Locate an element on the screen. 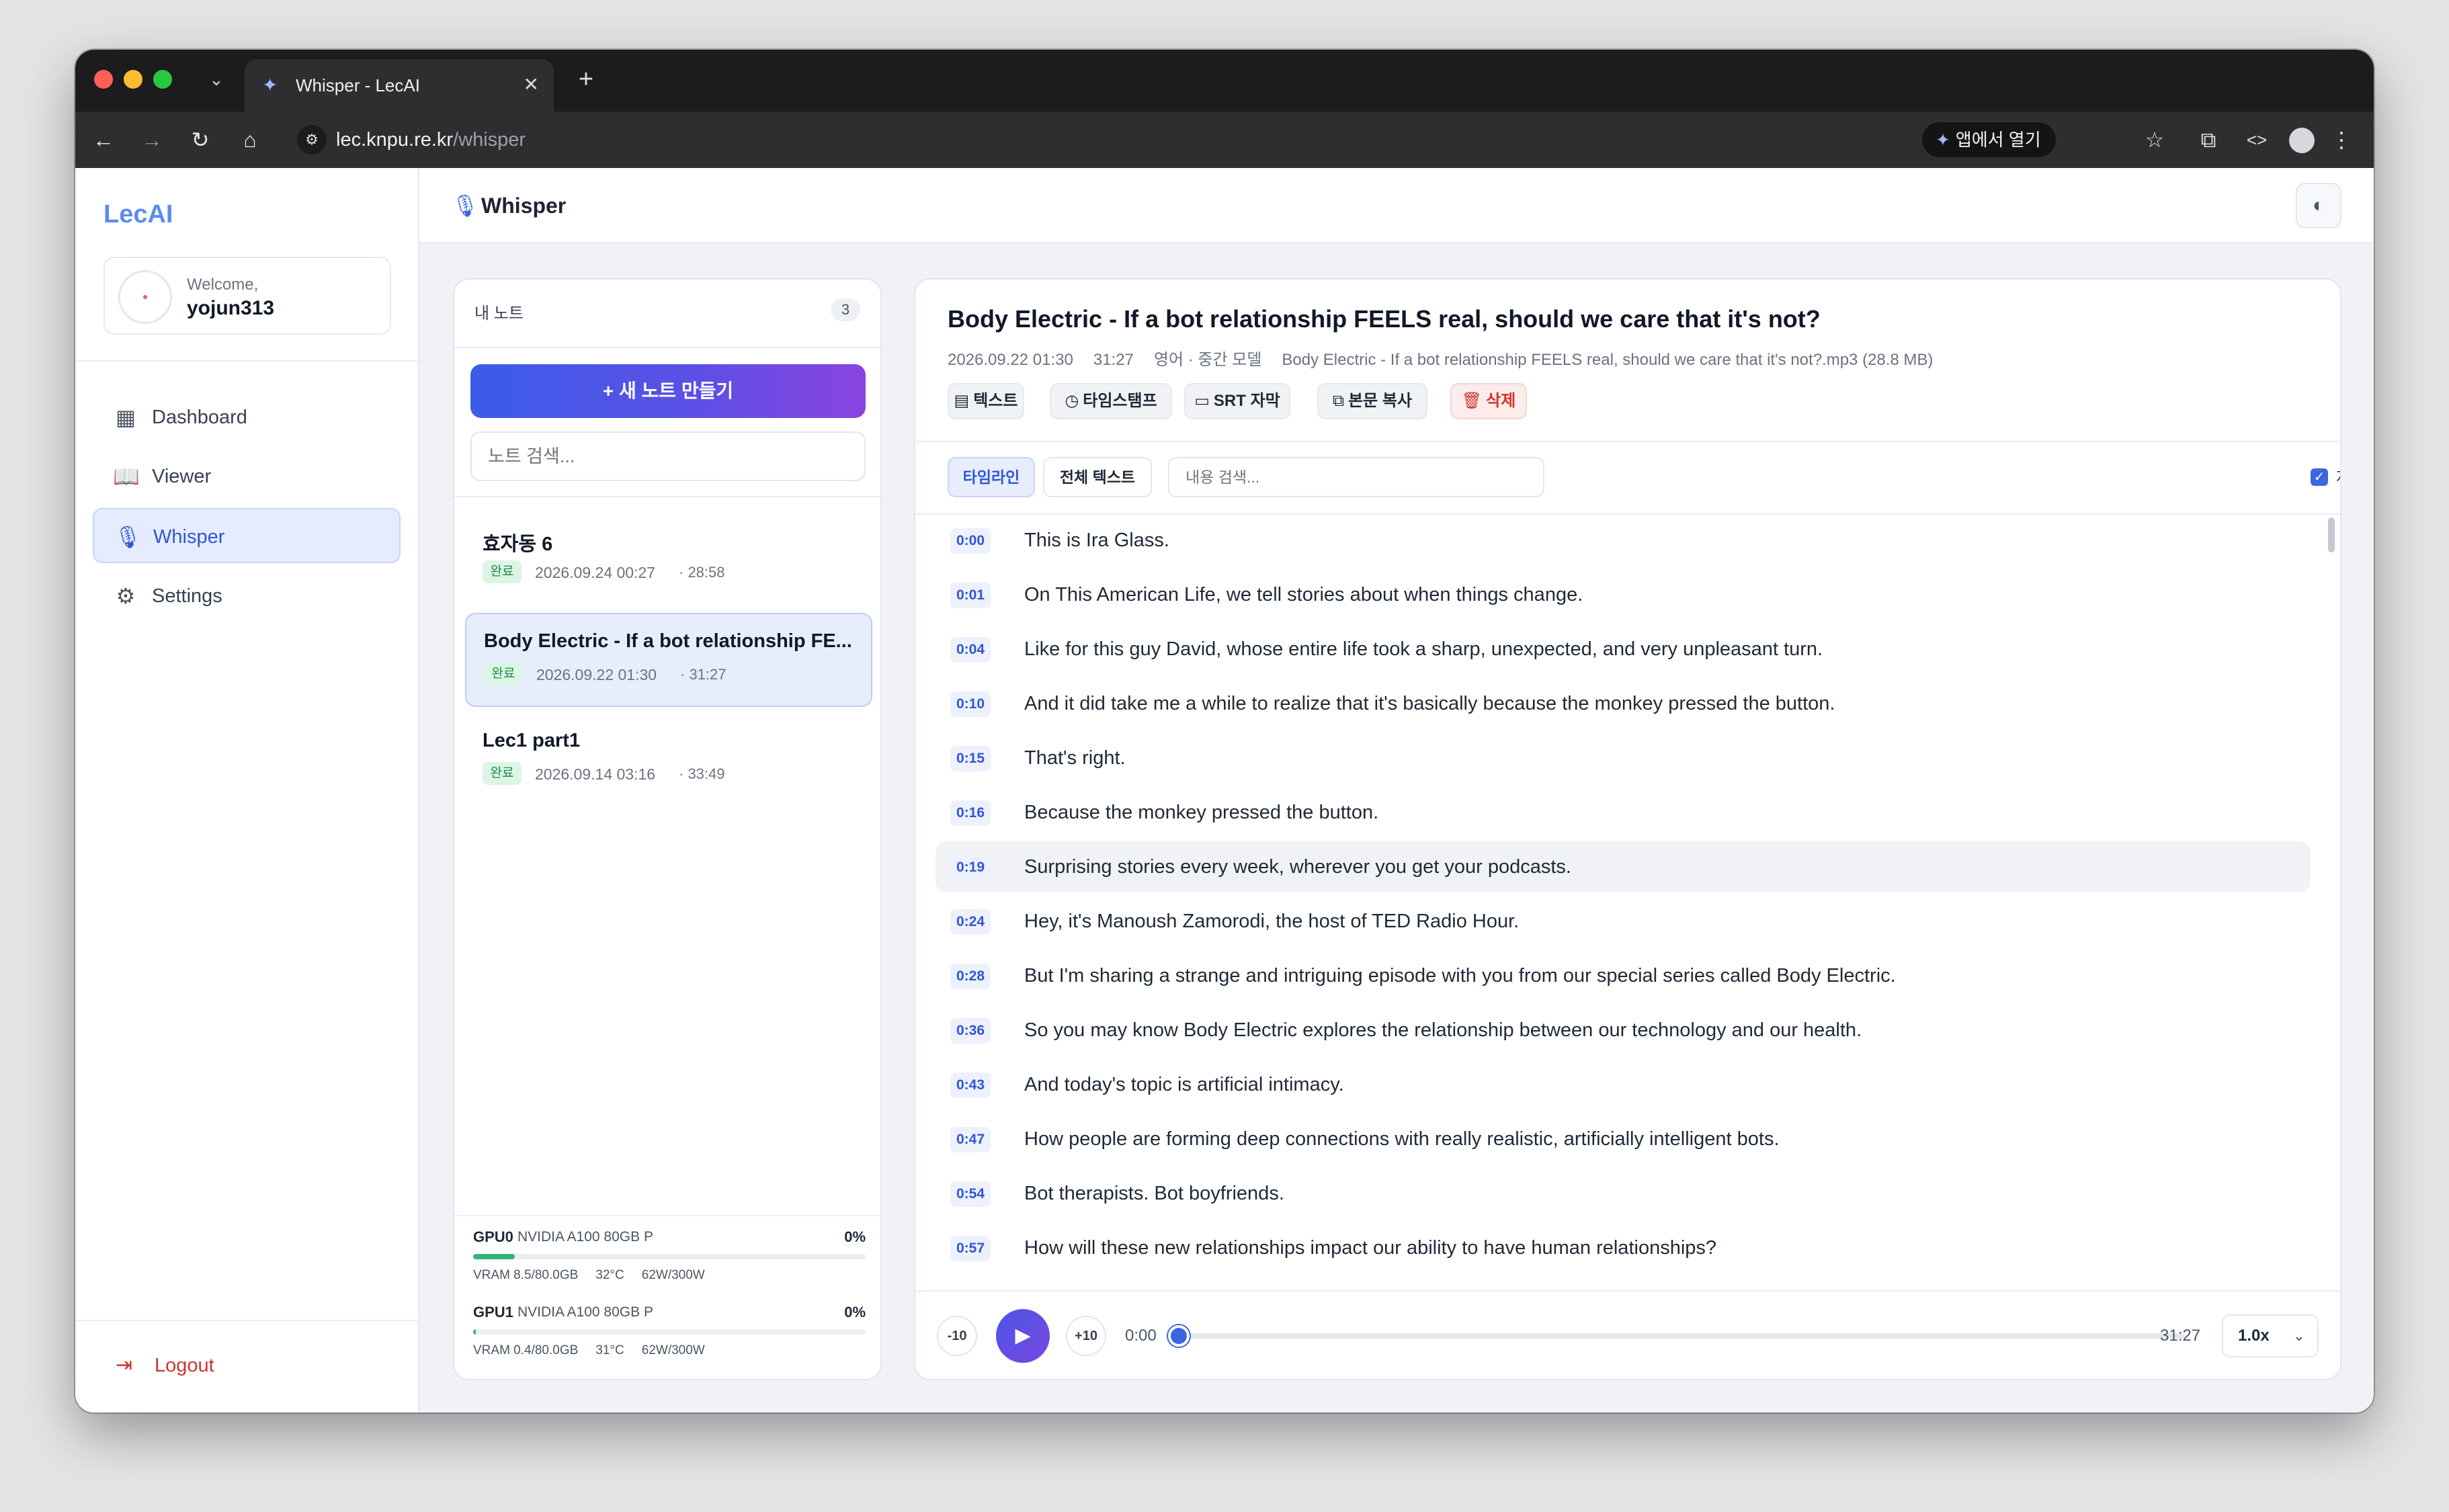  timestamp-chip: 0:04 is located at coordinates (970, 650).